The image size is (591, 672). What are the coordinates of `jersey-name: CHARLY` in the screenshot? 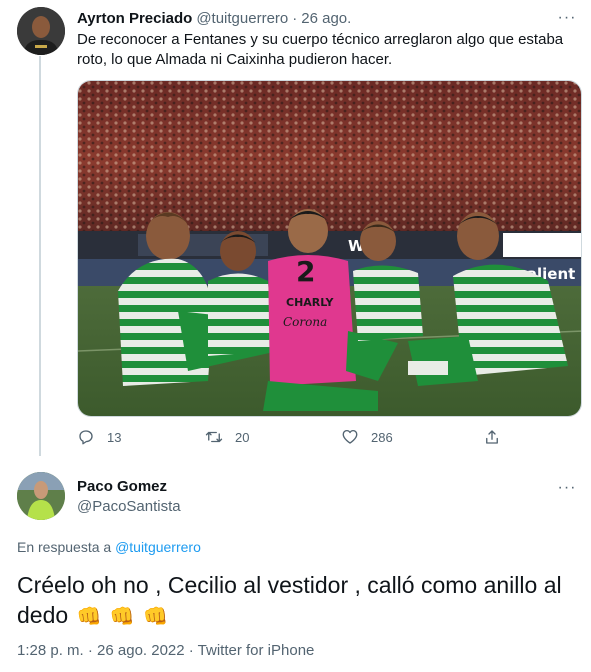 It's located at (310, 302).